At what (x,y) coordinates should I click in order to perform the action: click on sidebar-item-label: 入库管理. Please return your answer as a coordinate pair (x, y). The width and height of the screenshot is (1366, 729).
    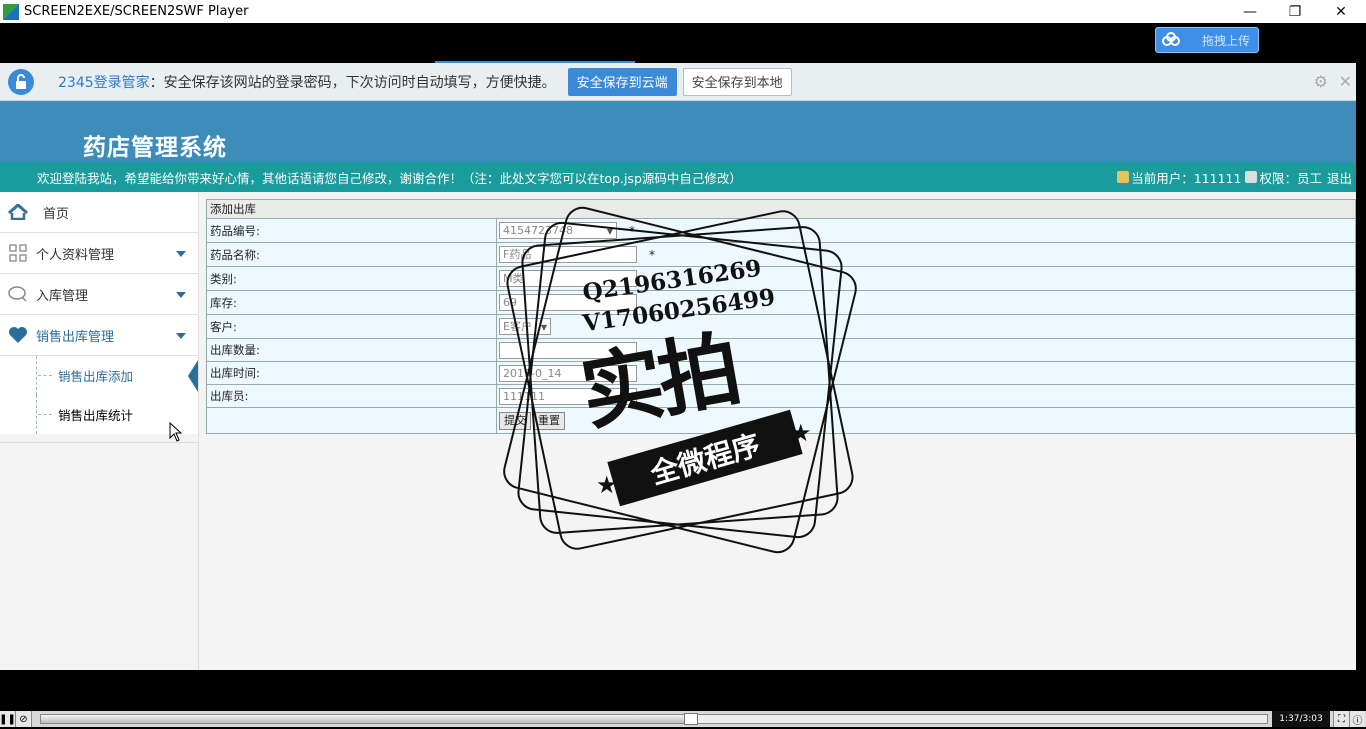
    Looking at the image, I should click on (62, 296).